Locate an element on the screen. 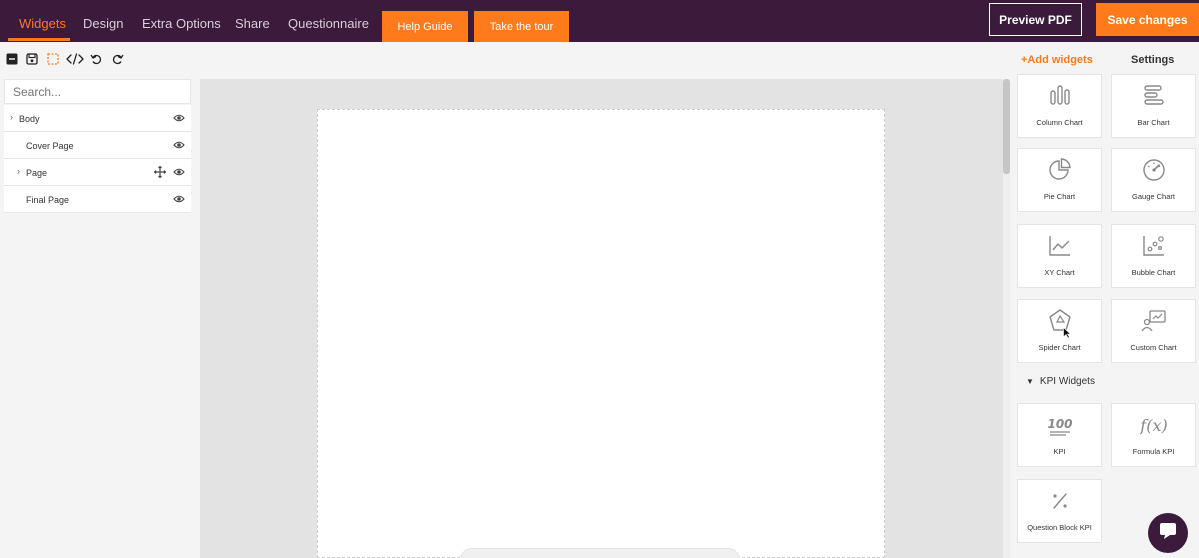 This screenshot has width=1199, height=558. chat-button is located at coordinates (1168, 533).